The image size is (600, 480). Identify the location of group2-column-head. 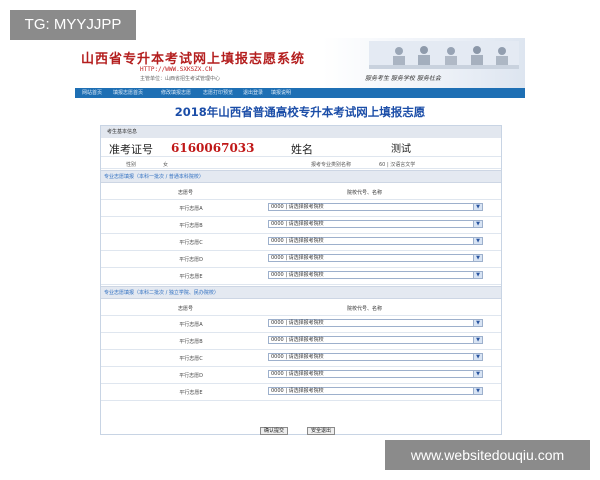
(301, 307).